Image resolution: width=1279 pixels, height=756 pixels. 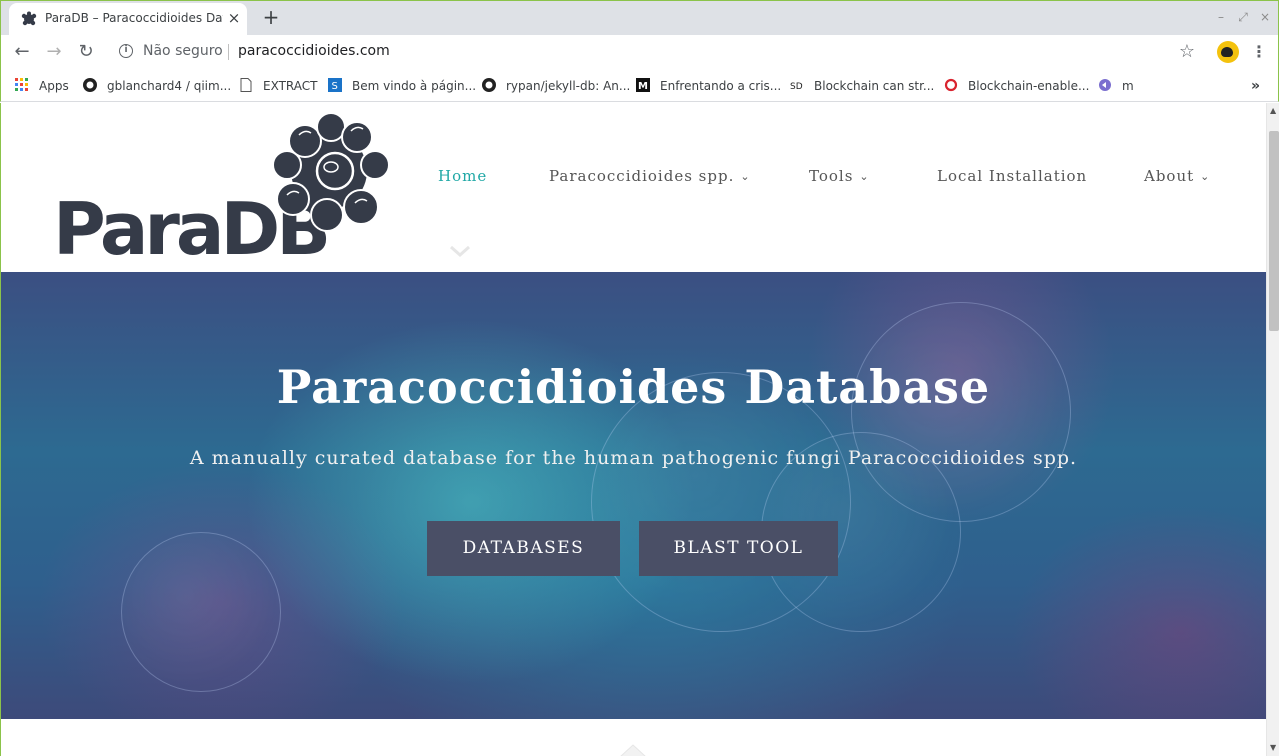 What do you see at coordinates (831, 176) in the screenshot?
I see `nav-label: Tools` at bounding box center [831, 176].